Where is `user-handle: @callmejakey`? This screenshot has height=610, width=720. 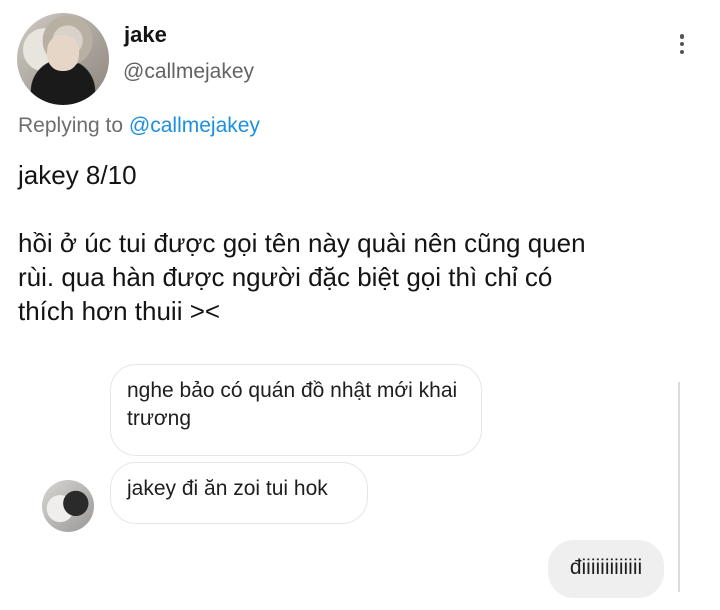 user-handle: @callmejakey is located at coordinates (188, 72).